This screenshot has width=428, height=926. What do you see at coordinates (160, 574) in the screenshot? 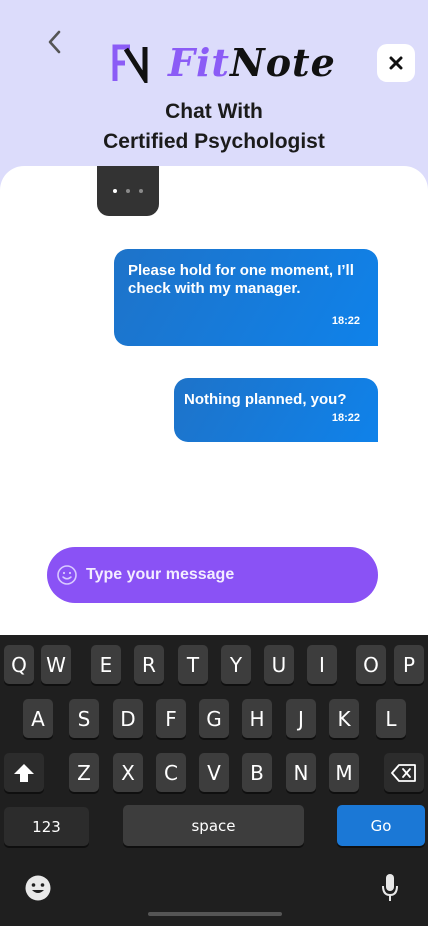
I see `message-placeholder: Type your message` at bounding box center [160, 574].